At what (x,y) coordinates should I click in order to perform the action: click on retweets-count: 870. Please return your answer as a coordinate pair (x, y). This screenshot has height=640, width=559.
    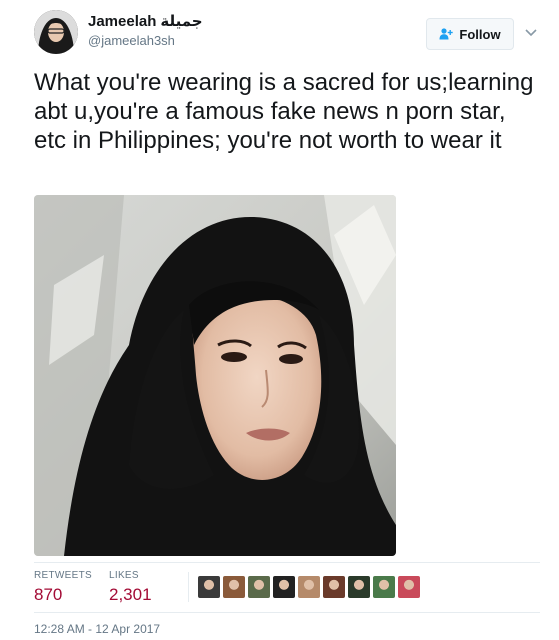
    Looking at the image, I should click on (48, 594).